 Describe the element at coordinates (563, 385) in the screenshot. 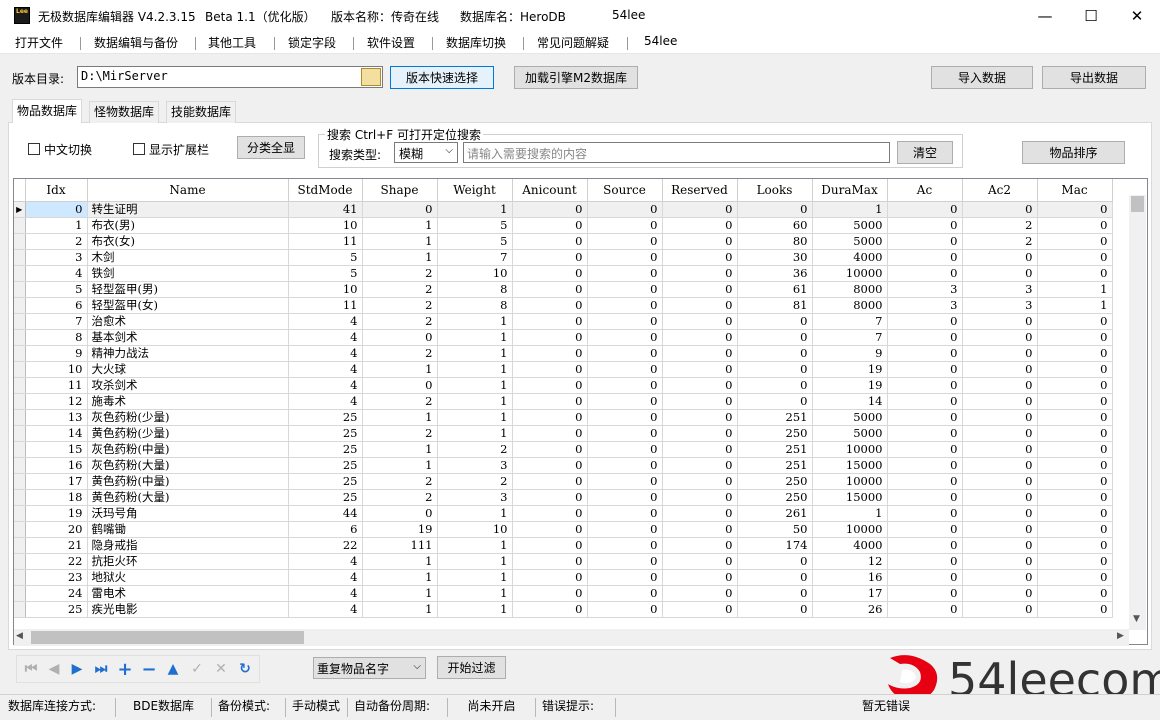

I see `table-row: 11 攻杀剑术 4 0 1 0 0 0 0 19 0 0 0` at that location.